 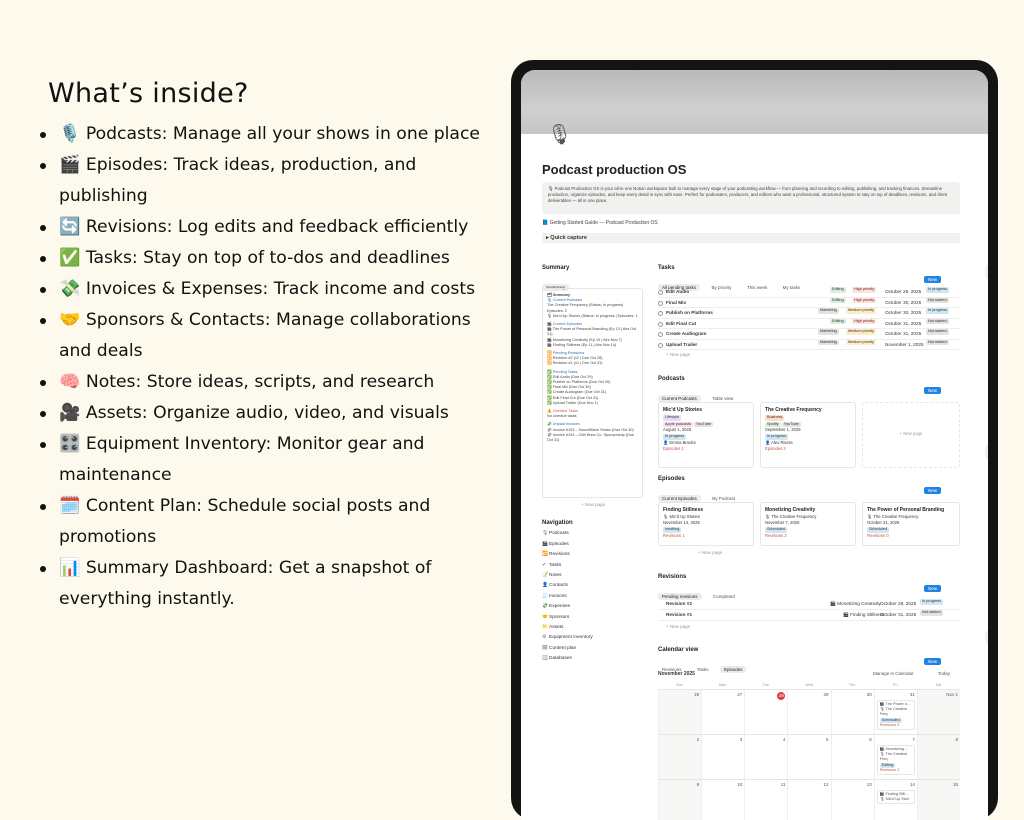 I want to click on tab-episodes: Episodes, so click(x=733, y=669).